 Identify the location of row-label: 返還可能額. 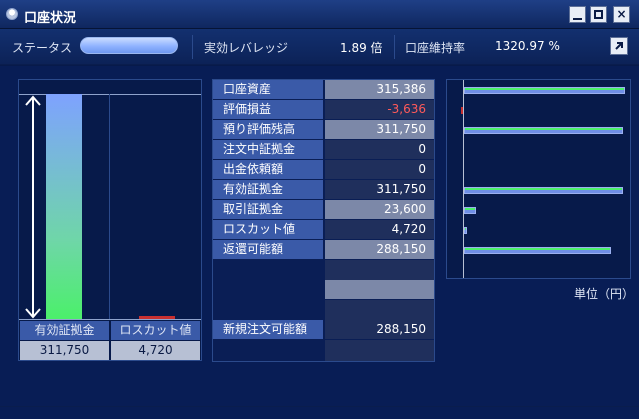
(268, 249).